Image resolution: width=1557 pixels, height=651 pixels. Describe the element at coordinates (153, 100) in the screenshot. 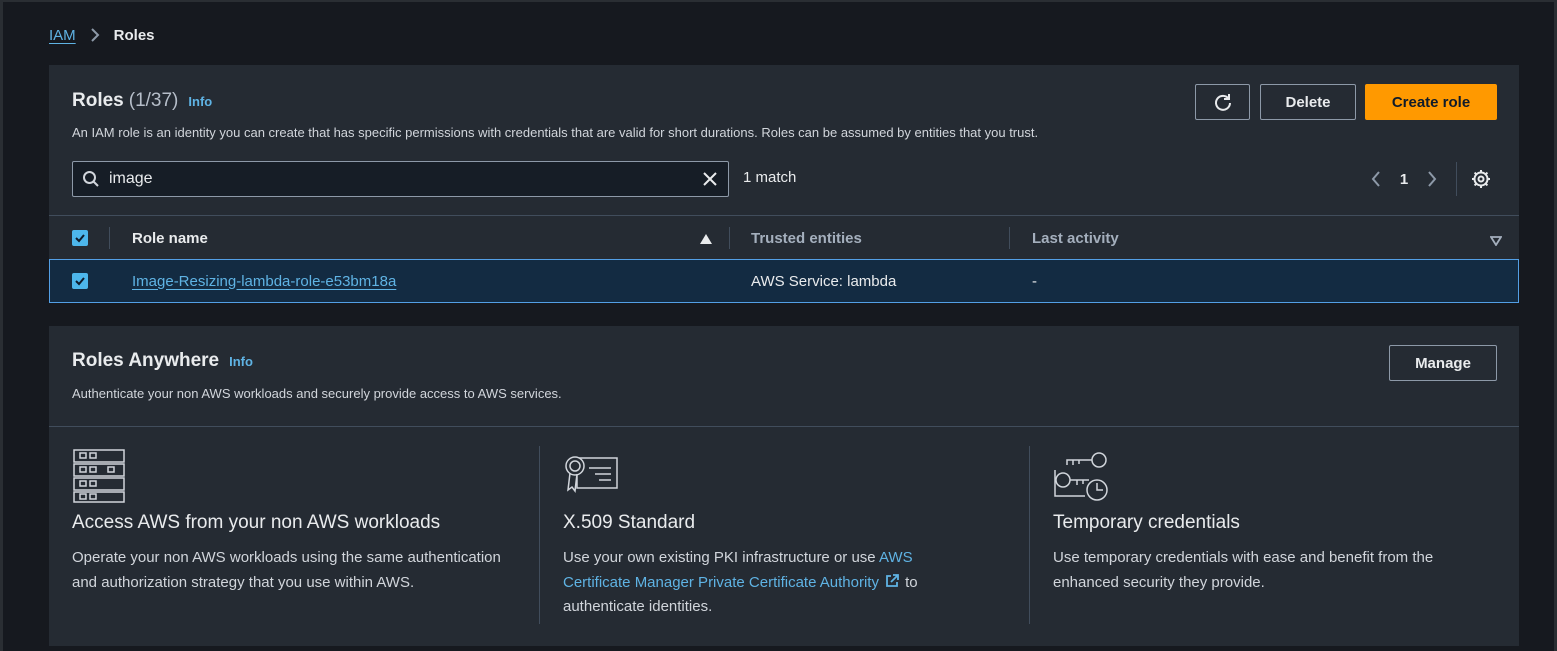

I see `roles-count: (1/37)` at that location.